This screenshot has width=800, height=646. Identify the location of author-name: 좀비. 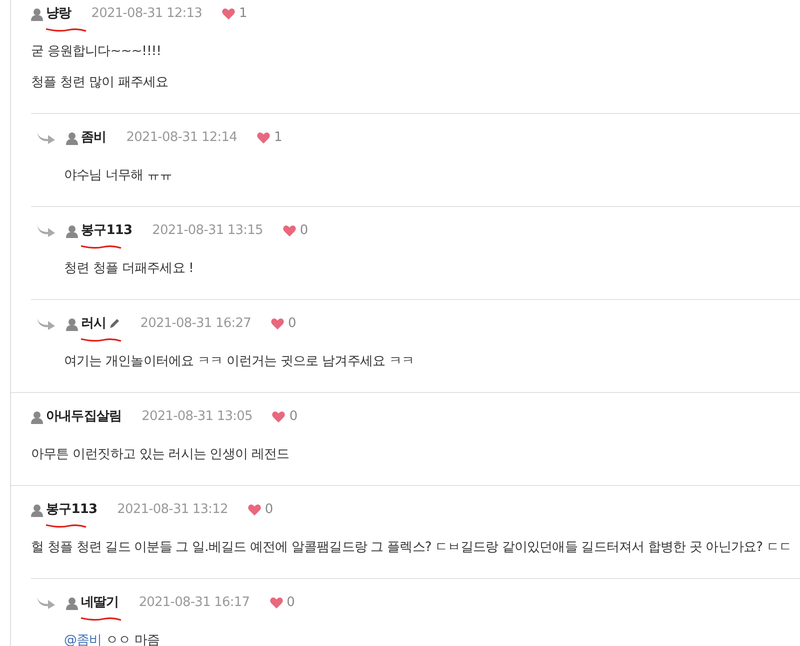
(93, 138).